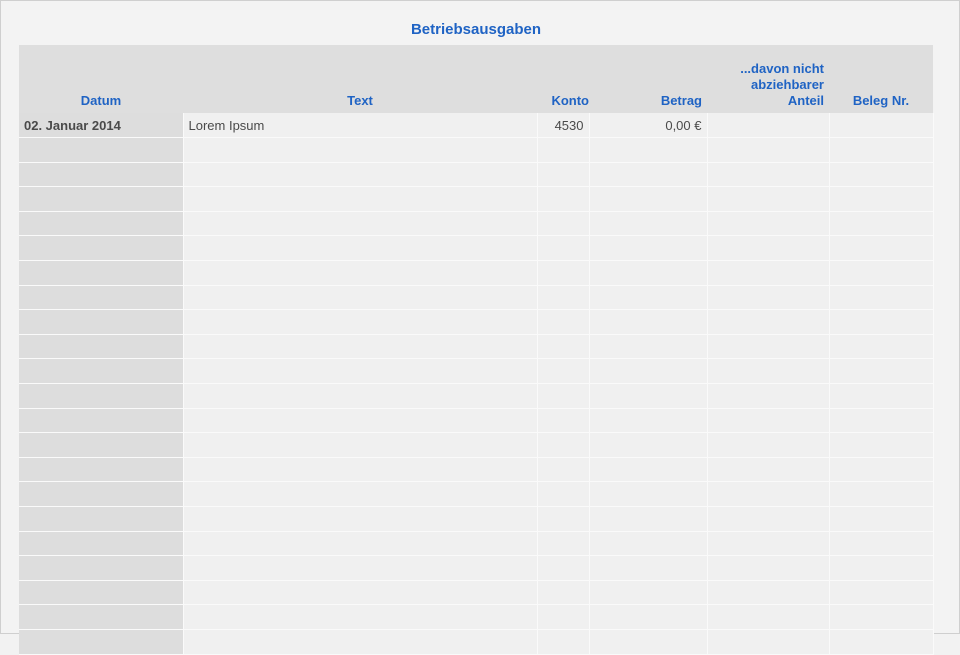 This screenshot has height=655, width=960. Describe the element at coordinates (563, 79) in the screenshot. I see `column-header-konto: Konto` at that location.